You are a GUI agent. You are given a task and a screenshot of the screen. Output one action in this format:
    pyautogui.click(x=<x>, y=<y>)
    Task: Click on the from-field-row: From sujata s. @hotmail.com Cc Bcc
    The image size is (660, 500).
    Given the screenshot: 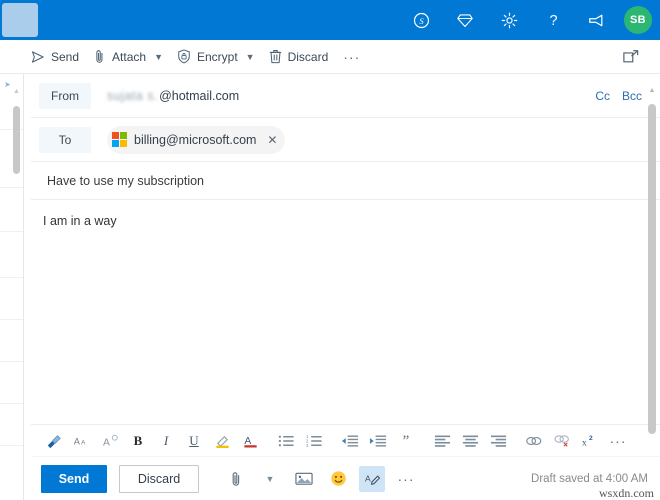 What is the action you would take?
    pyautogui.click(x=345, y=96)
    